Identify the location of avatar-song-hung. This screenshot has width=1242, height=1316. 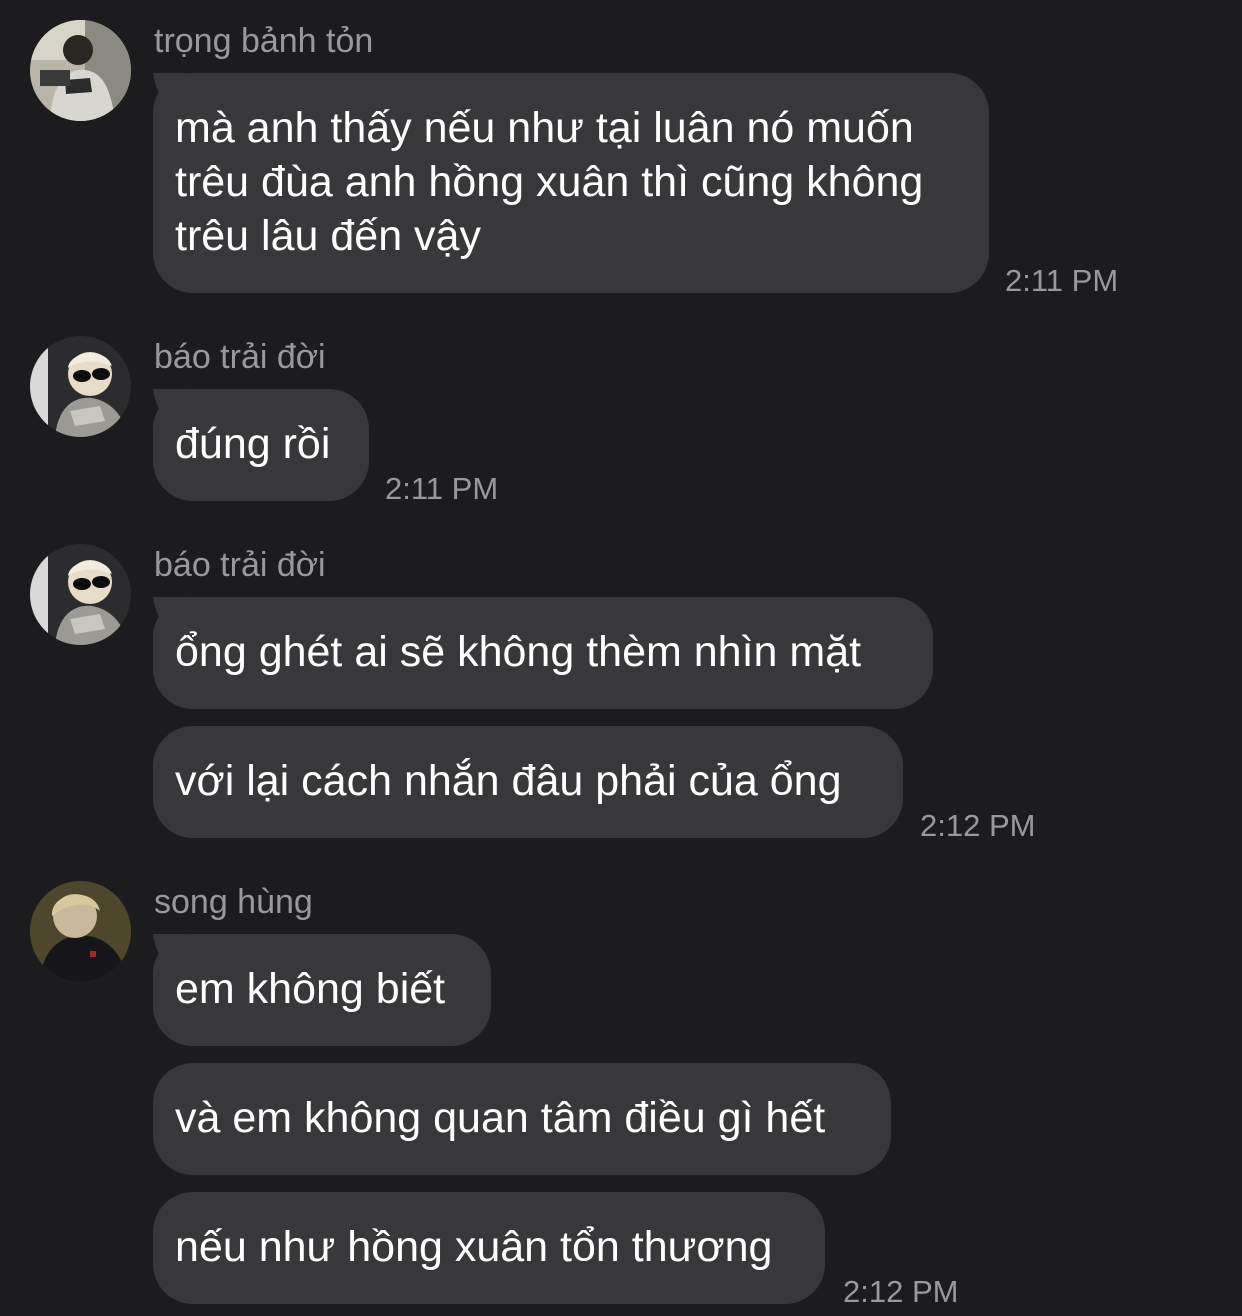
(80, 931).